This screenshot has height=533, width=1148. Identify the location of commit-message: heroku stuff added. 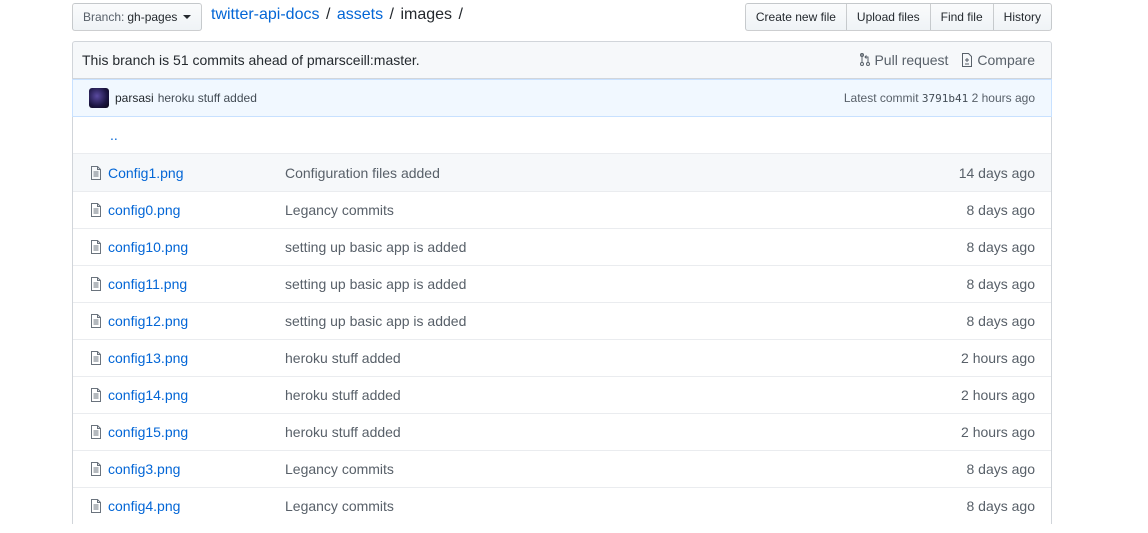
(207, 98).